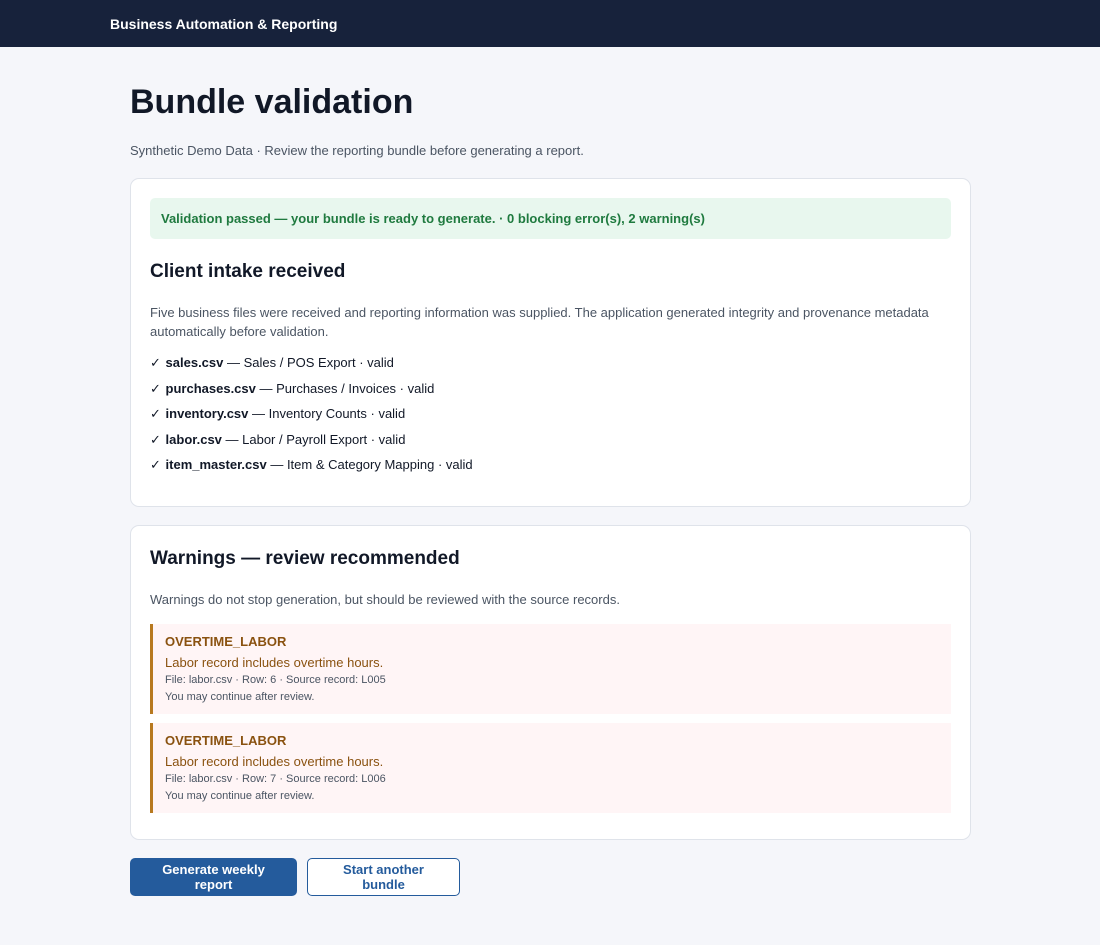 Image resolution: width=1100 pixels, height=945 pixels. I want to click on file-detail: — Item & Category Mapping · valid, so click(369, 465).